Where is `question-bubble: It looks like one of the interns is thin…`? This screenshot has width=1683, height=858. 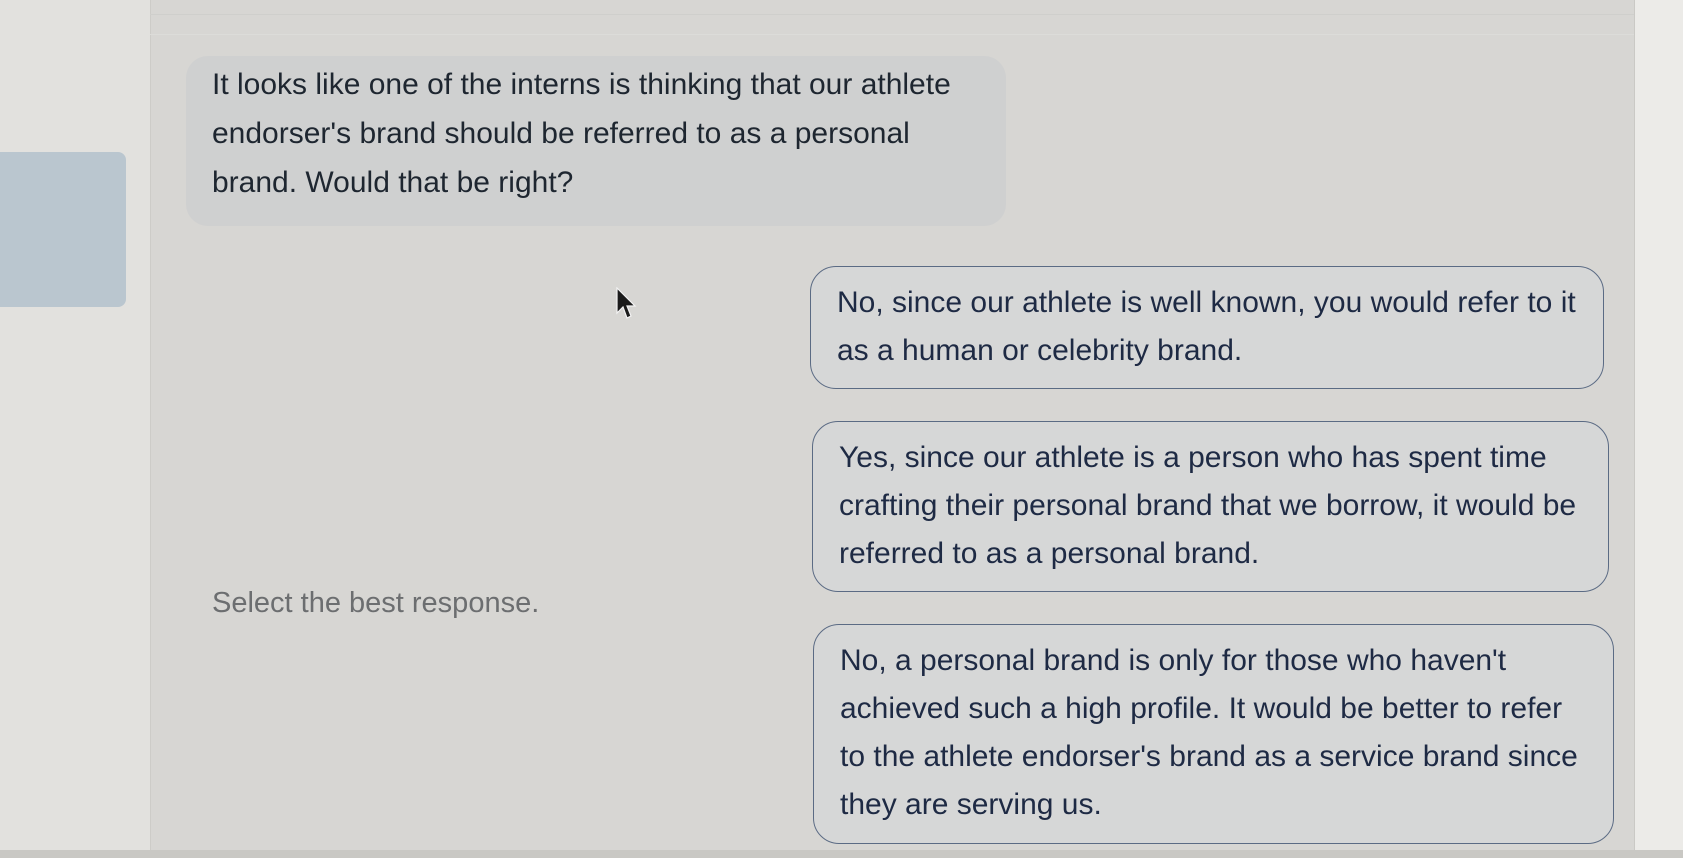
question-bubble: It looks like one of the interns is thin… is located at coordinates (596, 141).